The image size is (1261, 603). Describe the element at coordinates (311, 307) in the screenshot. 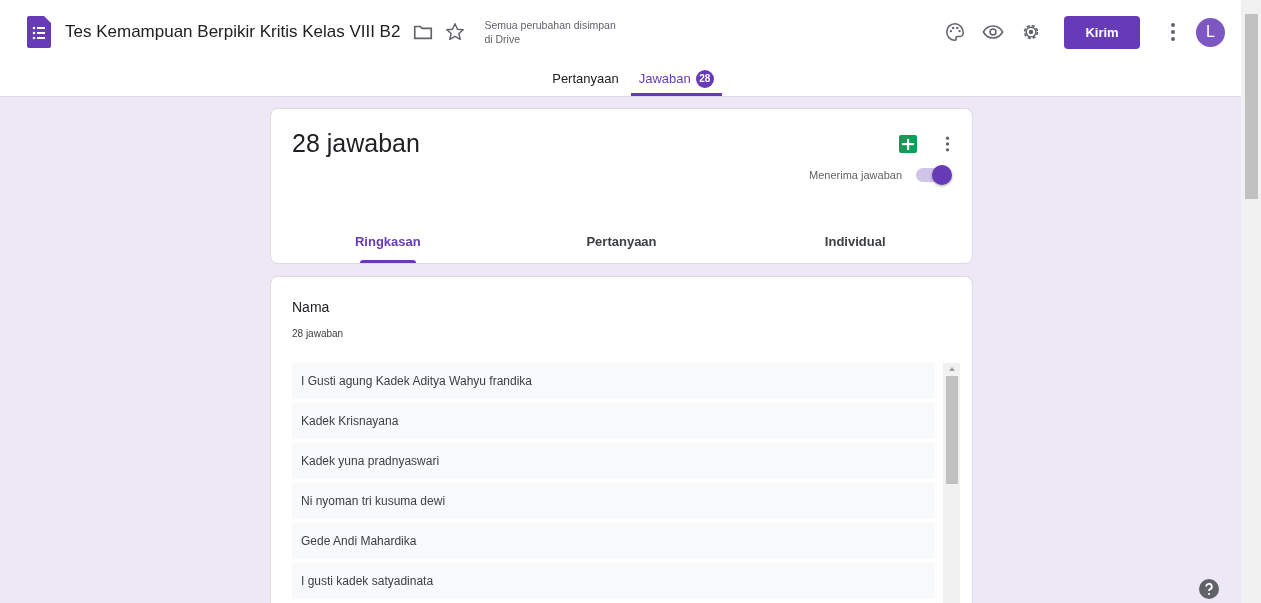

I see `question-title: Nama` at that location.